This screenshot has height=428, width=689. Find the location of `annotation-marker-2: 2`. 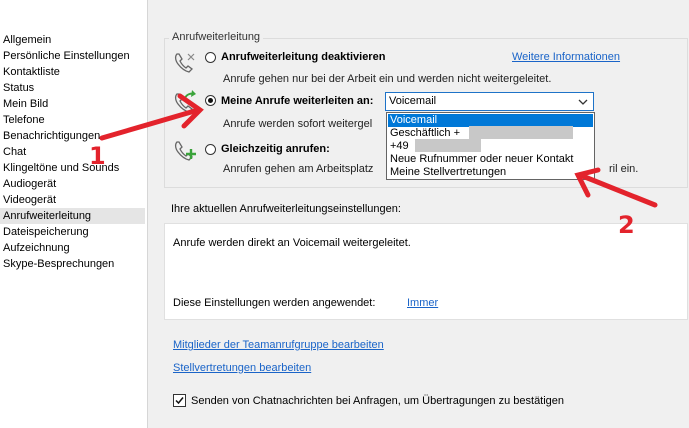

annotation-marker-2: 2 is located at coordinates (626, 225).